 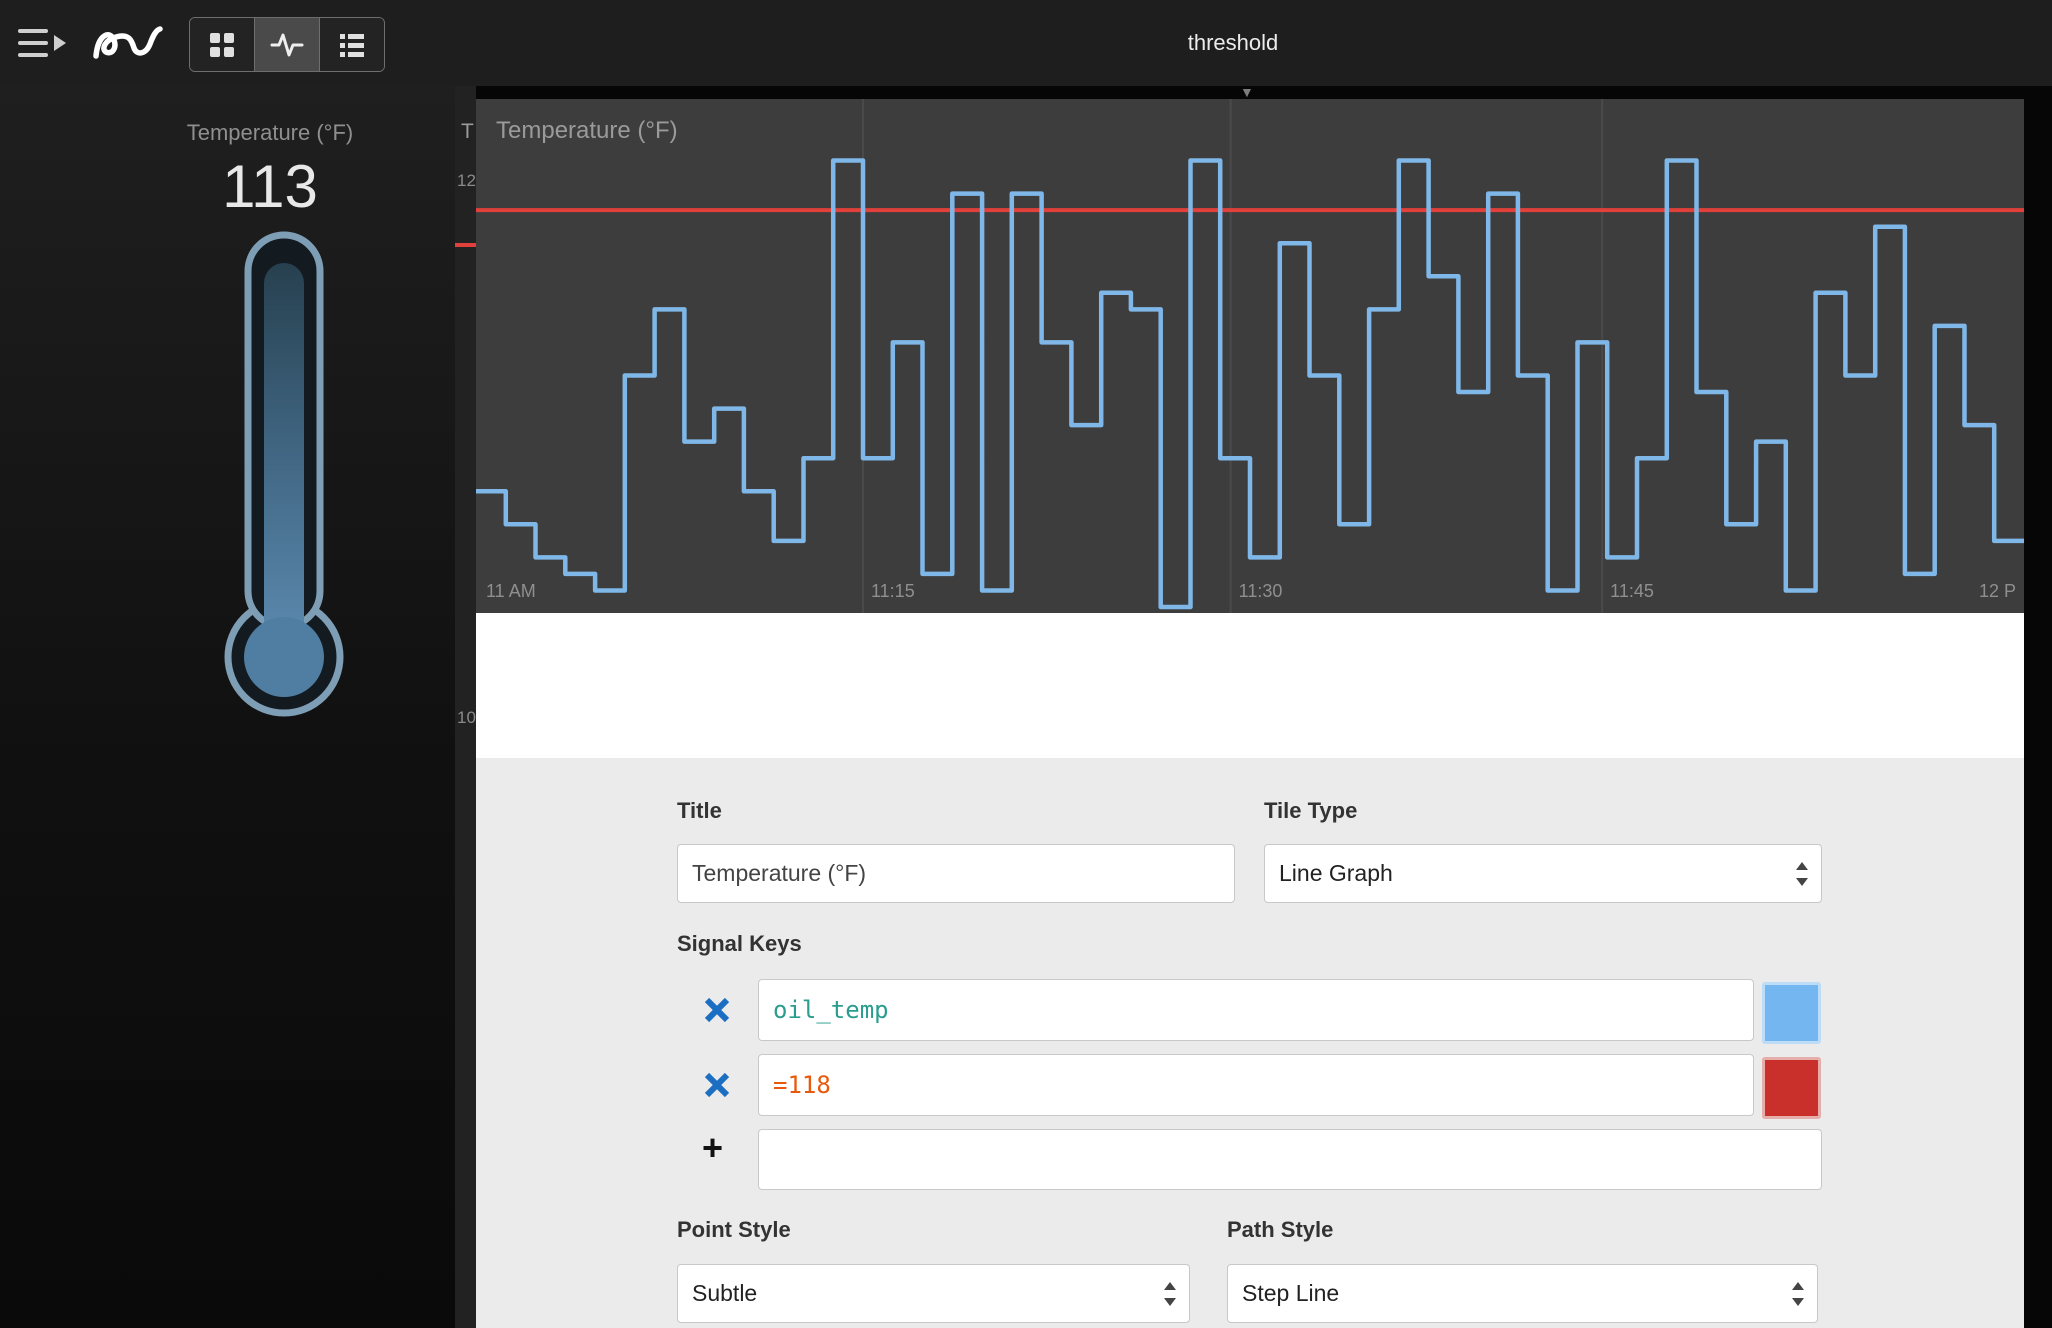 I want to click on view-toggle-group, so click(x=287, y=44).